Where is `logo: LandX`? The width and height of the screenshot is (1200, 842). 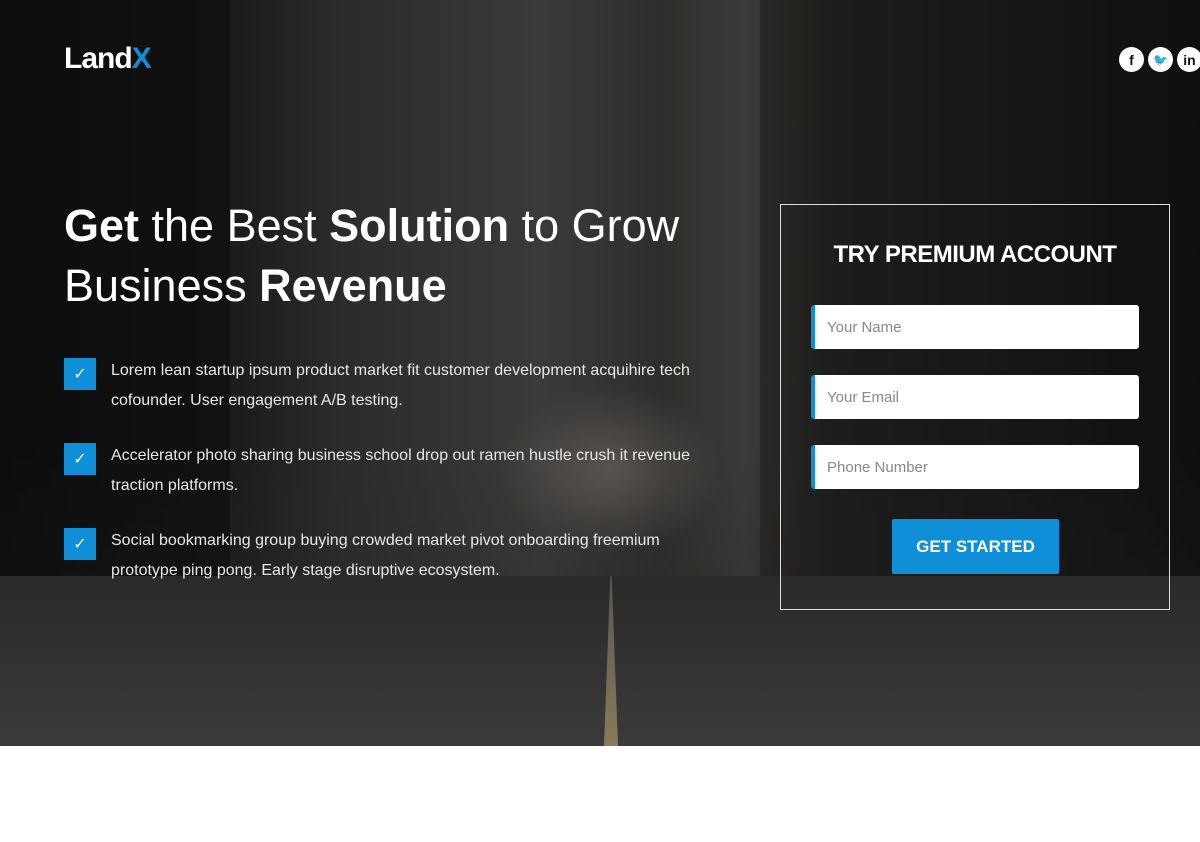 logo: LandX is located at coordinates (108, 59).